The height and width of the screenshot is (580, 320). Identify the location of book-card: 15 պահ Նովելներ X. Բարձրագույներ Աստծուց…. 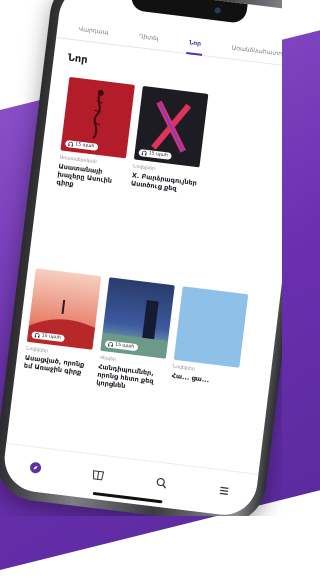
(169, 140).